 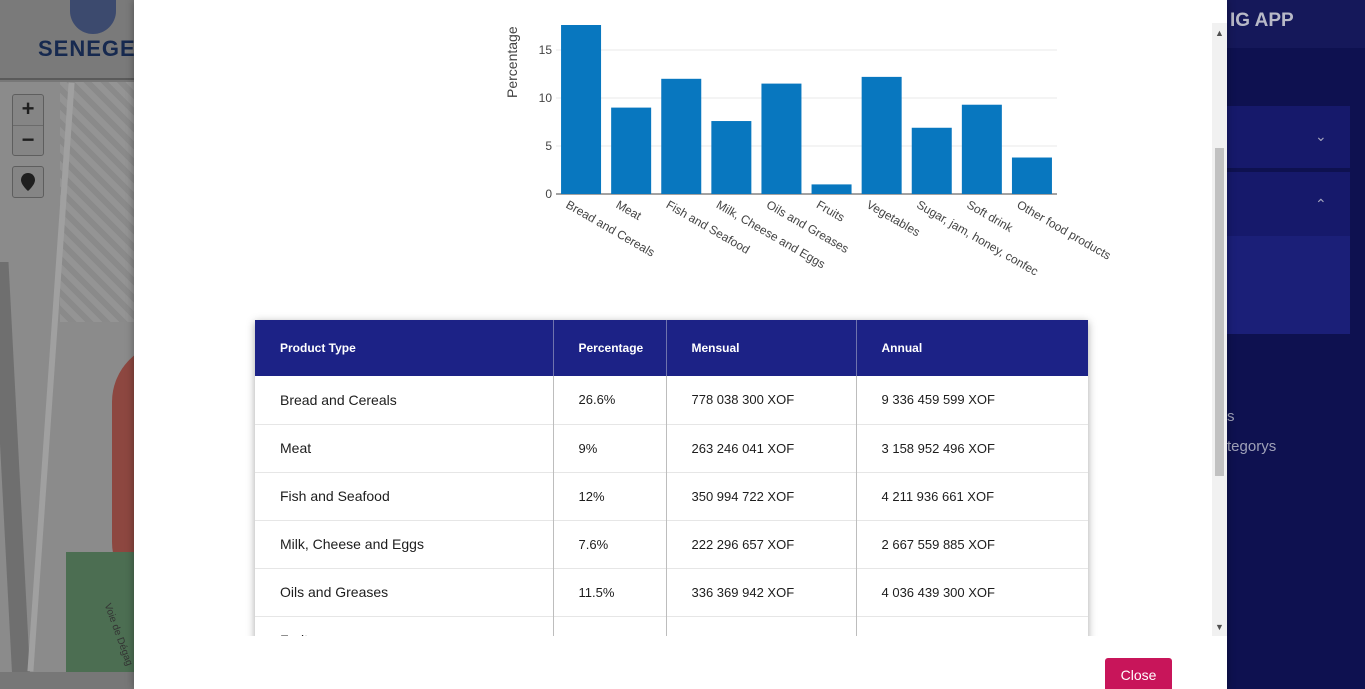 What do you see at coordinates (761, 496) in the screenshot?
I see `cell-mensual: 350 994 722 XOF` at bounding box center [761, 496].